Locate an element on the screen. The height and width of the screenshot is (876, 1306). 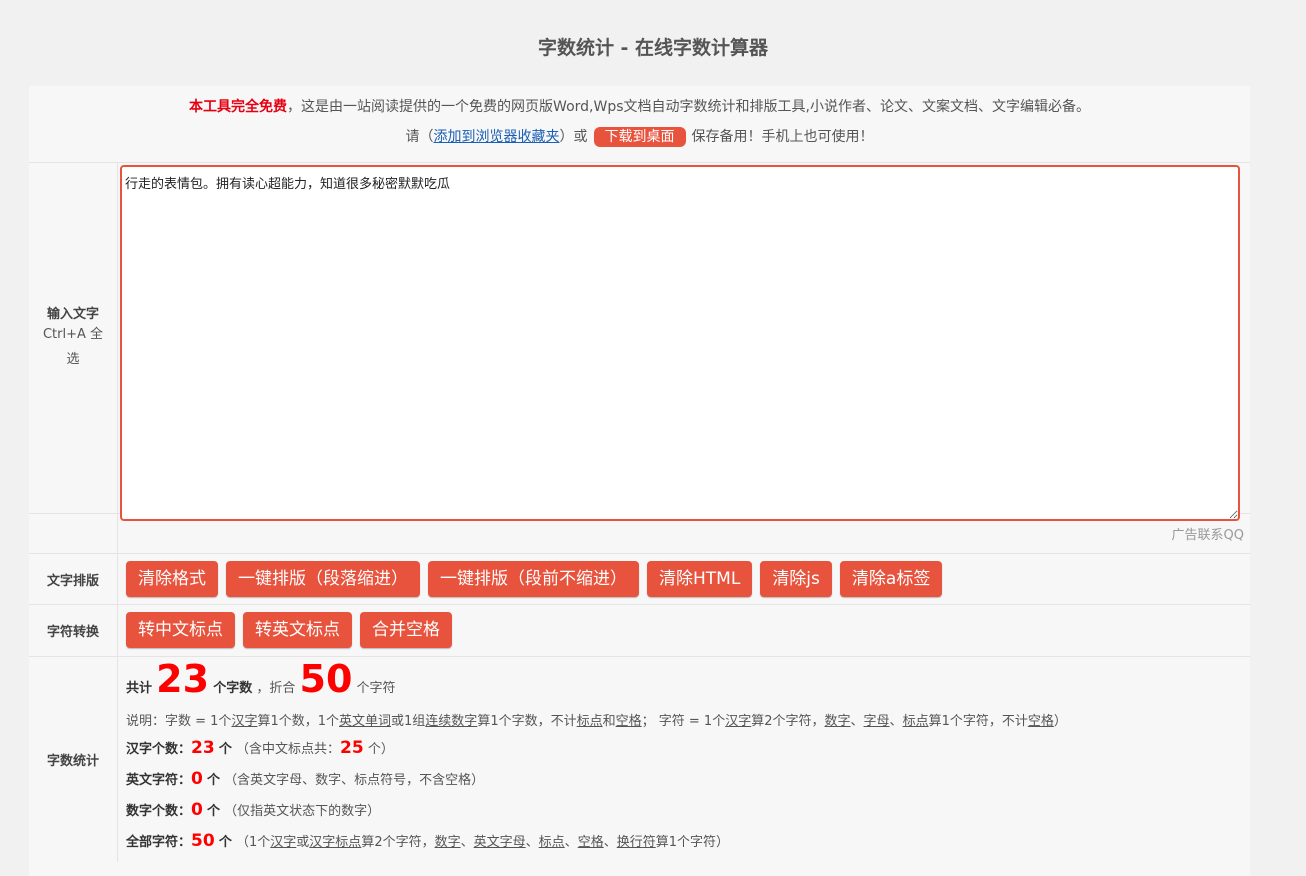
en-unit: 个 is located at coordinates (214, 780).